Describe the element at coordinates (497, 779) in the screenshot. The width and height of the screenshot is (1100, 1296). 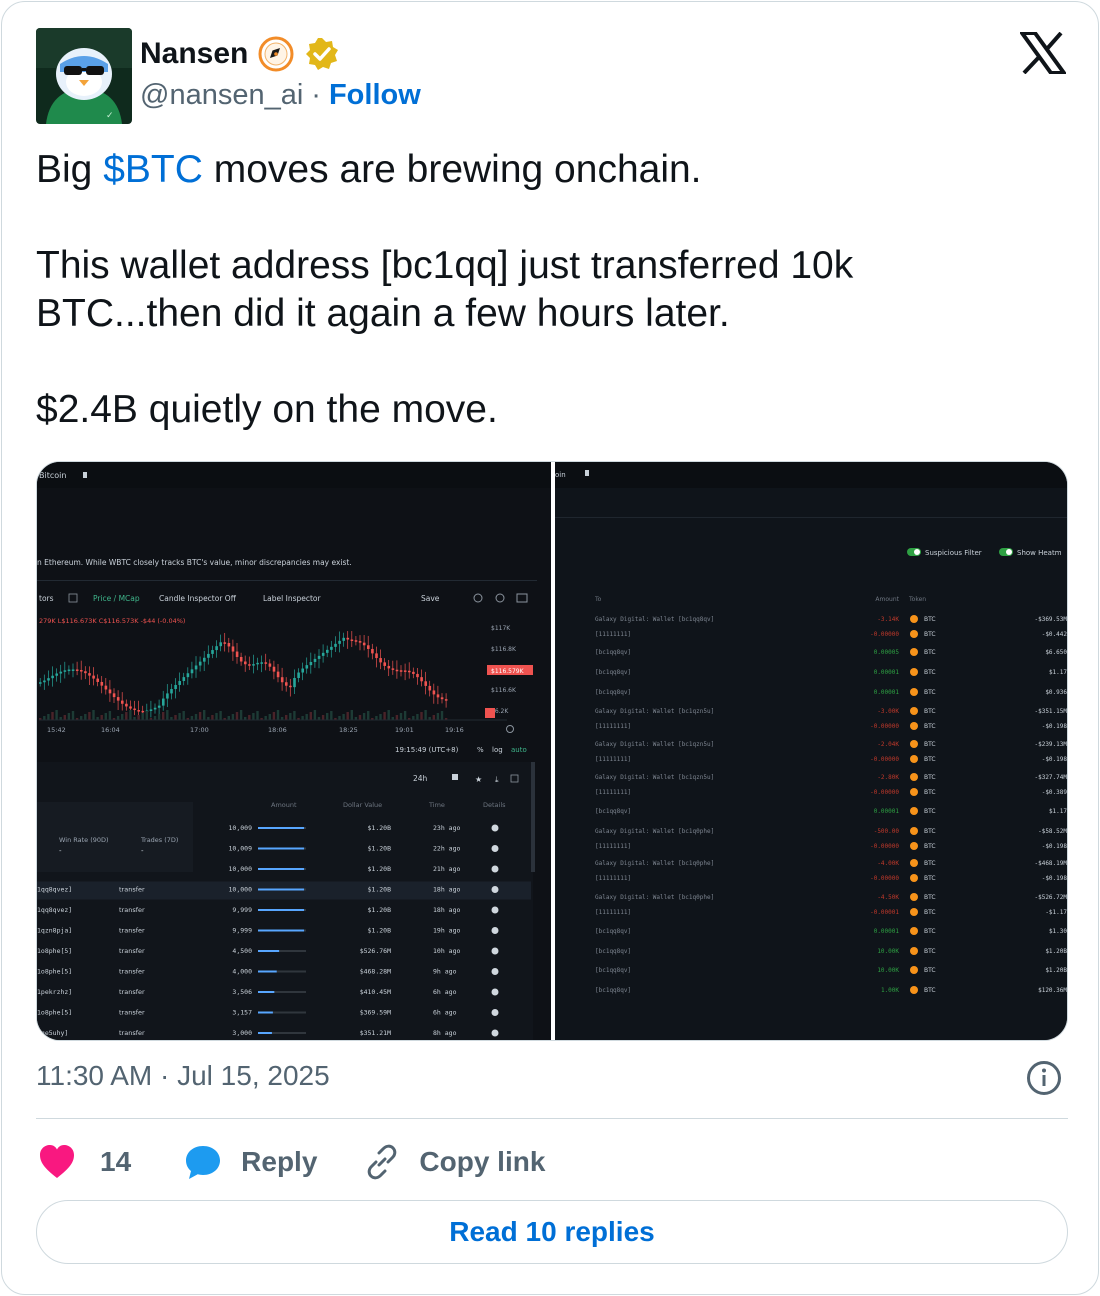
I see `download-icon: ⤓` at that location.